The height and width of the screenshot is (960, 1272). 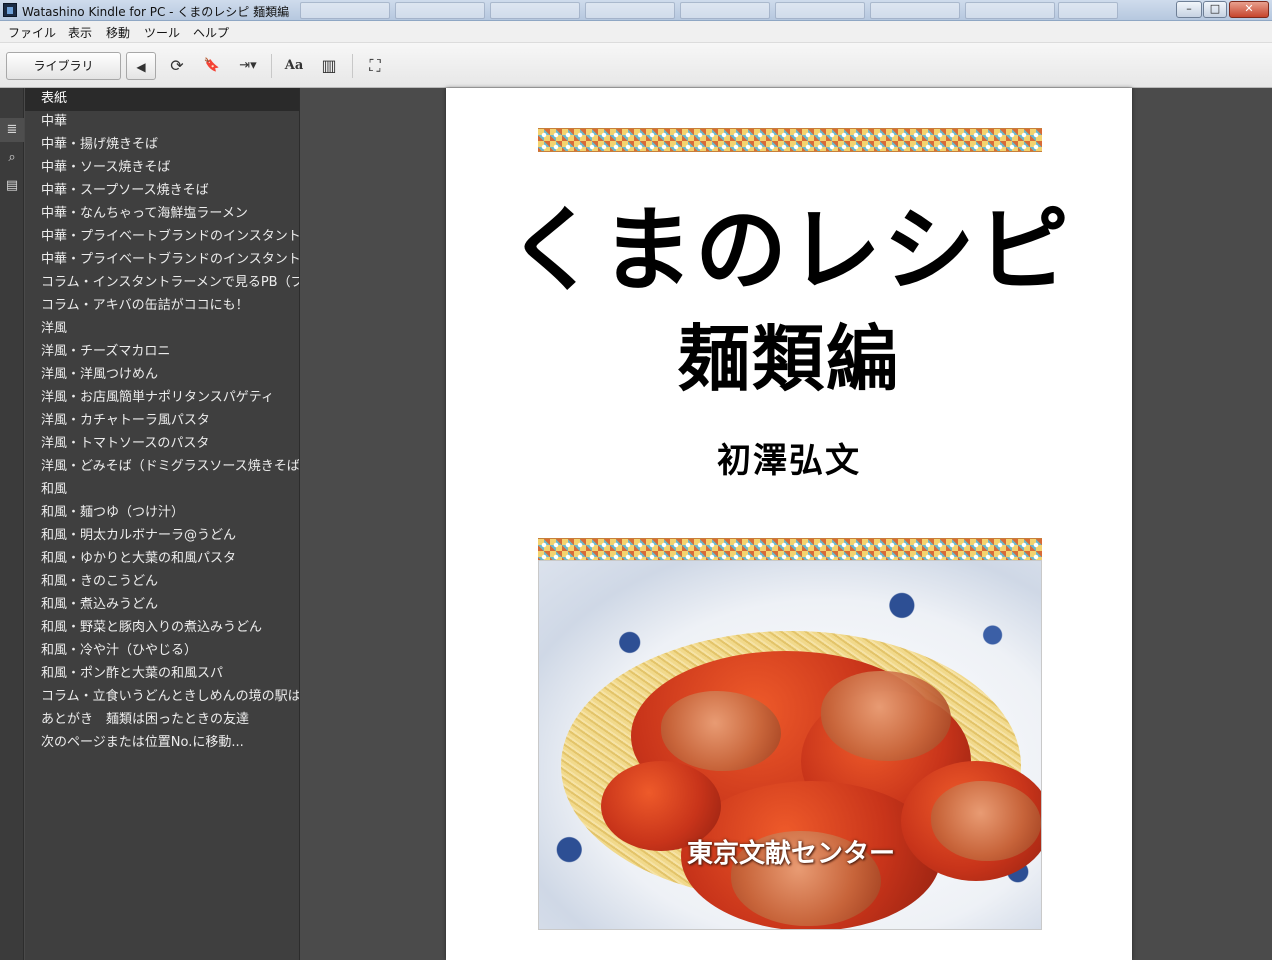 I want to click on toc-item: 和風・麺つゆ（つけ汁）, so click(x=162, y=513).